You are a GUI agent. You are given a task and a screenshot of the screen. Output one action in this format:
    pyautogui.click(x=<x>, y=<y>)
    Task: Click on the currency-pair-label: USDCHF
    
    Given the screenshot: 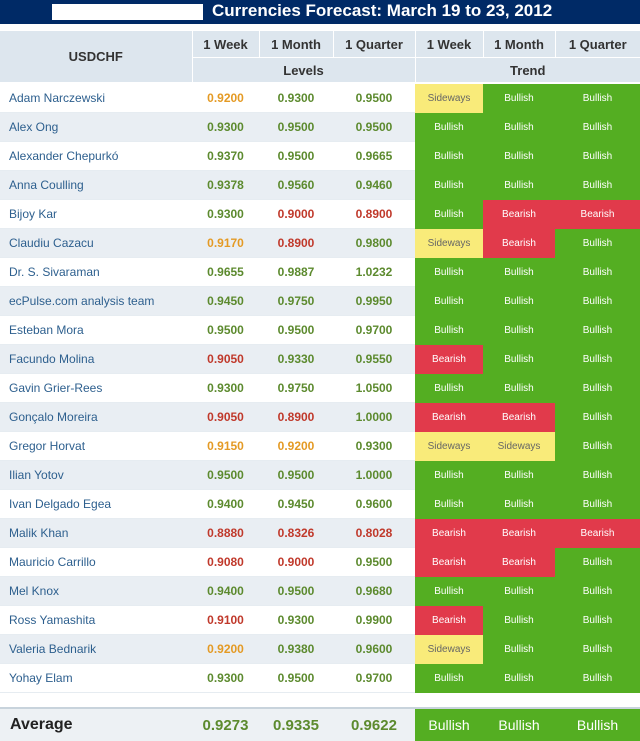 What is the action you would take?
    pyautogui.click(x=96, y=56)
    